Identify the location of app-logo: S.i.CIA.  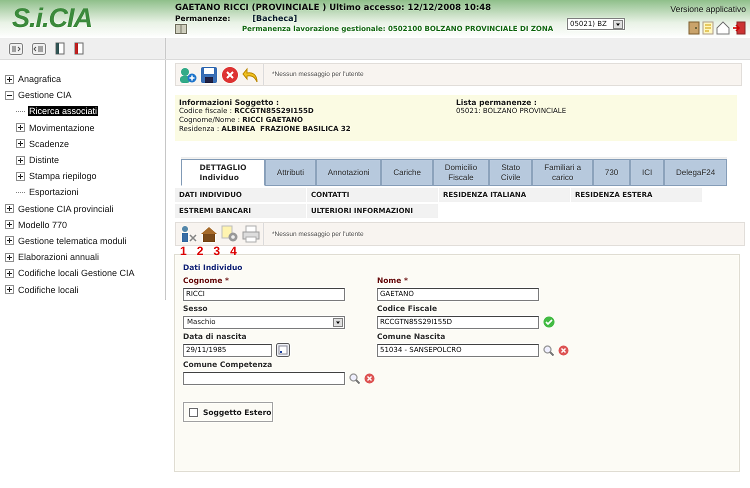
(52, 18).